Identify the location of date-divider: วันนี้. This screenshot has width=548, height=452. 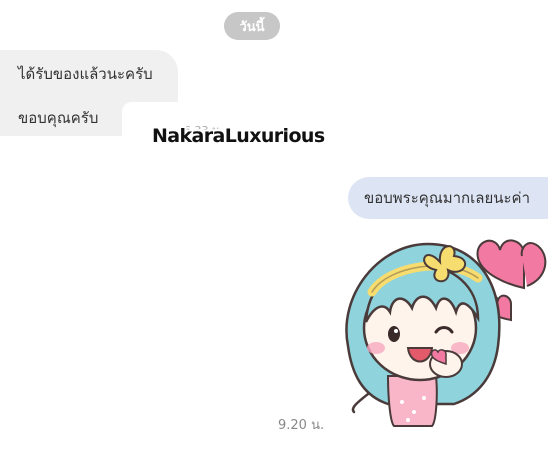
(252, 26).